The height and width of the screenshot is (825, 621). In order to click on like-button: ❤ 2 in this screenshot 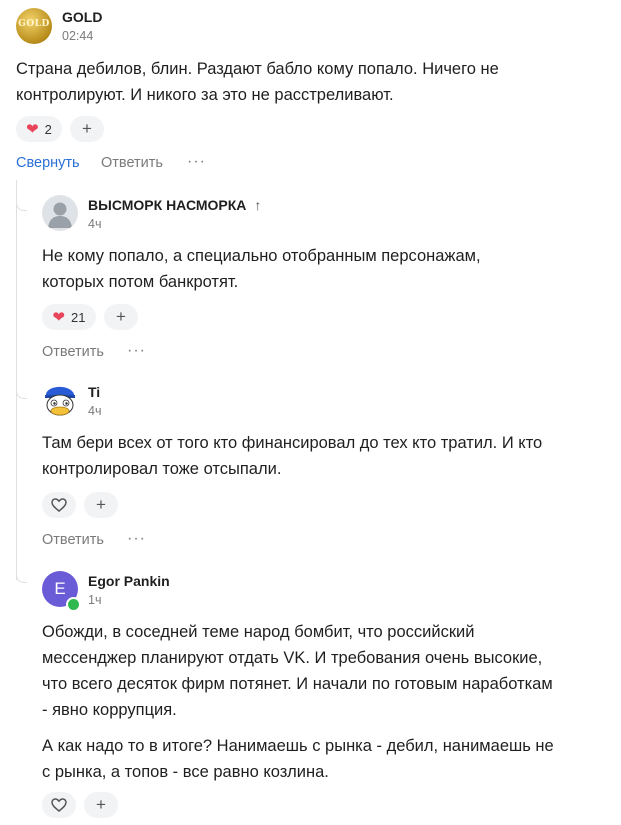, I will do `click(39, 129)`.